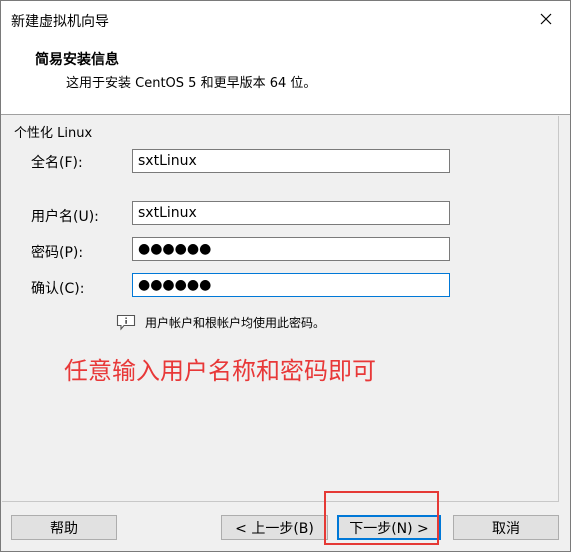 The height and width of the screenshot is (552, 571). Describe the element at coordinates (57, 163) in the screenshot. I see `full-name-label: 全名(F):` at that location.